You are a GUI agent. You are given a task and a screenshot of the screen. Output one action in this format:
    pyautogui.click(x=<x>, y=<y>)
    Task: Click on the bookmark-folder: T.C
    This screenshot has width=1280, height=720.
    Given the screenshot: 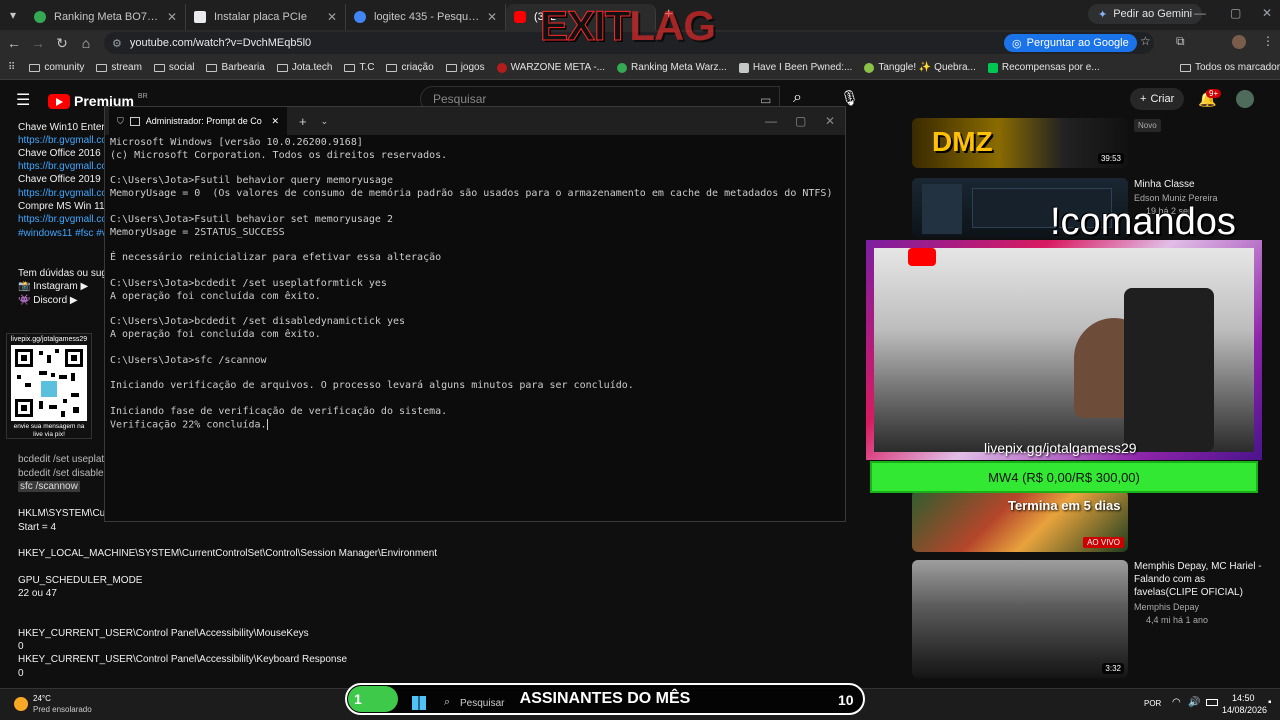 What is the action you would take?
    pyautogui.click(x=359, y=67)
    